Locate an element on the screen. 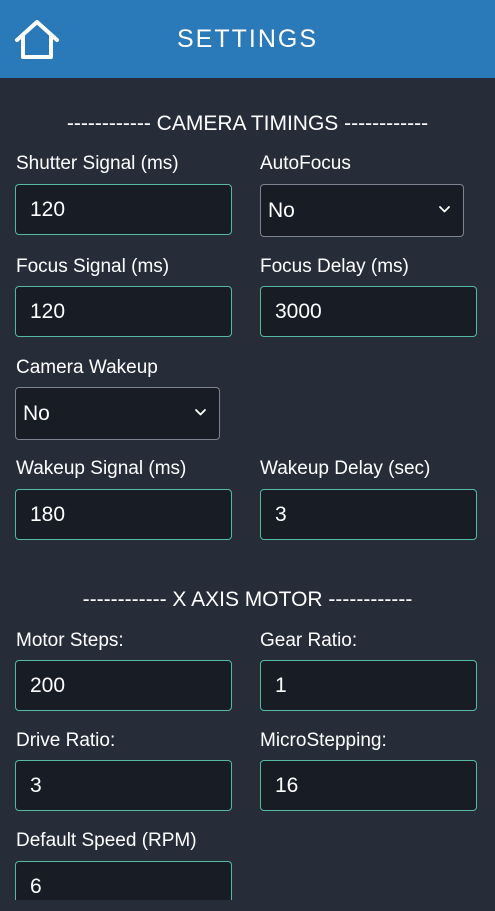  gear-ratio-label: Gear Ratio: is located at coordinates (309, 640).